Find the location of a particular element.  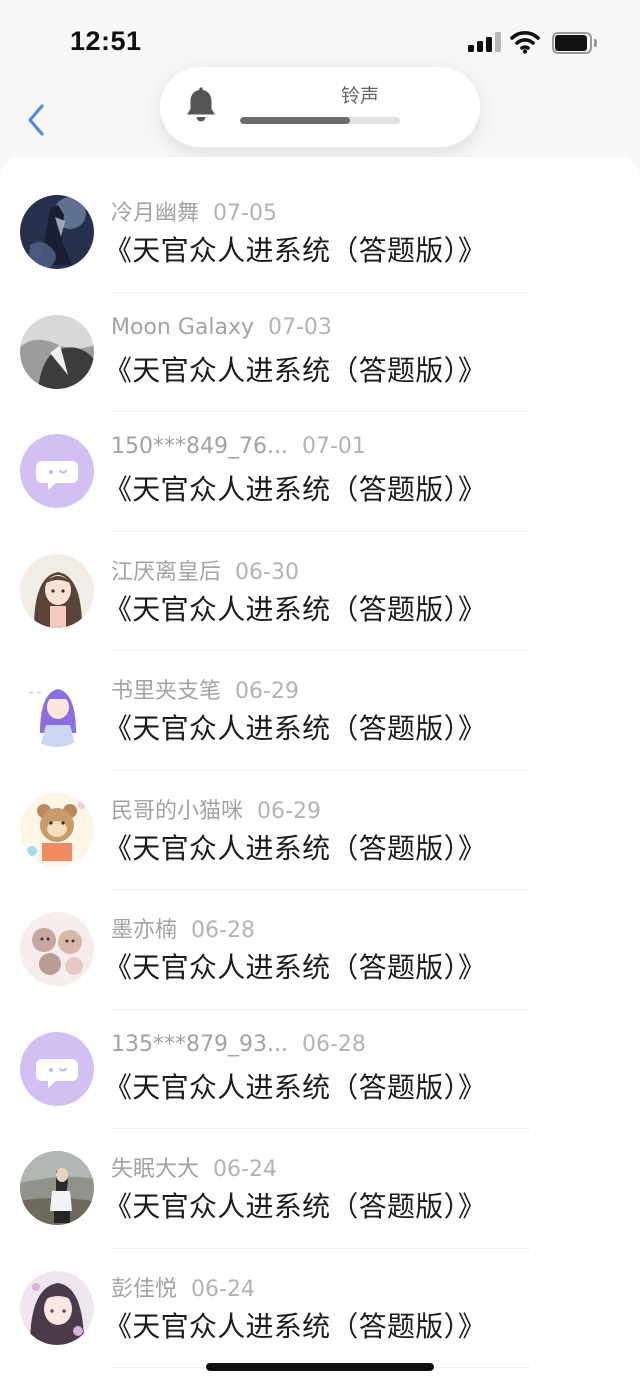

message-meta: 江厌离皇后 06-30 is located at coordinates (205, 570).